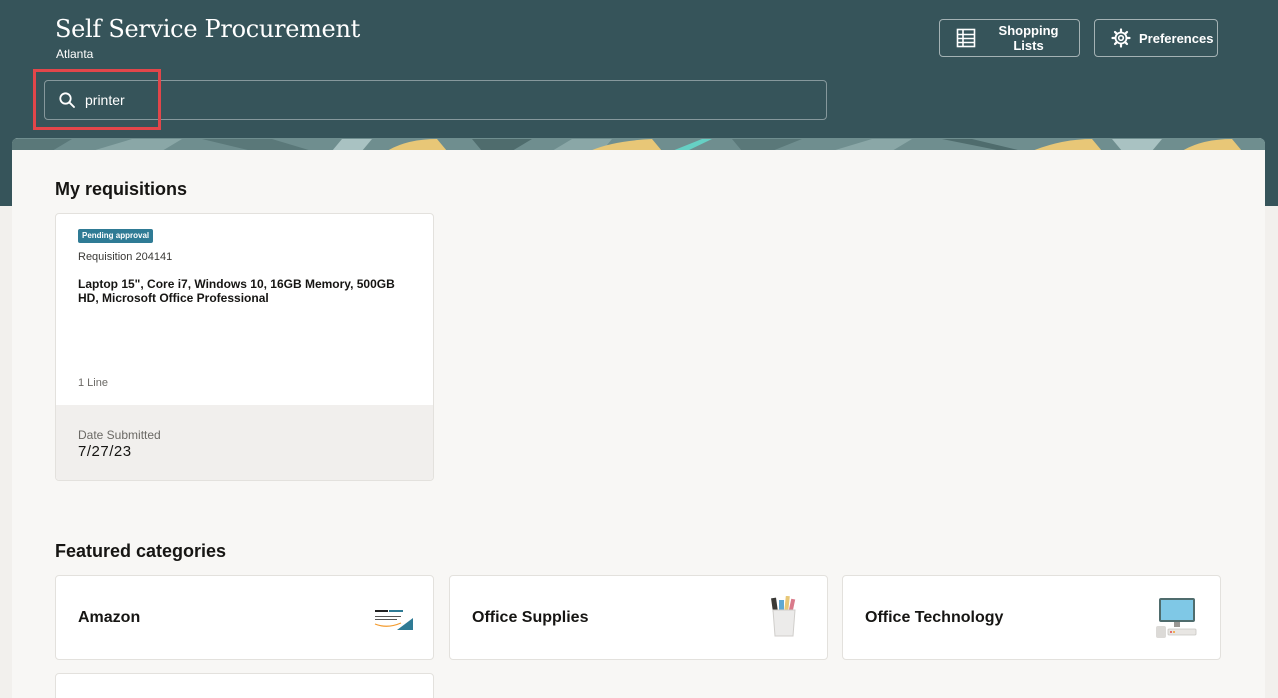 Image resolution: width=1278 pixels, height=698 pixels. What do you see at coordinates (93, 383) in the screenshot?
I see `requisition-line-count: 1 Line` at bounding box center [93, 383].